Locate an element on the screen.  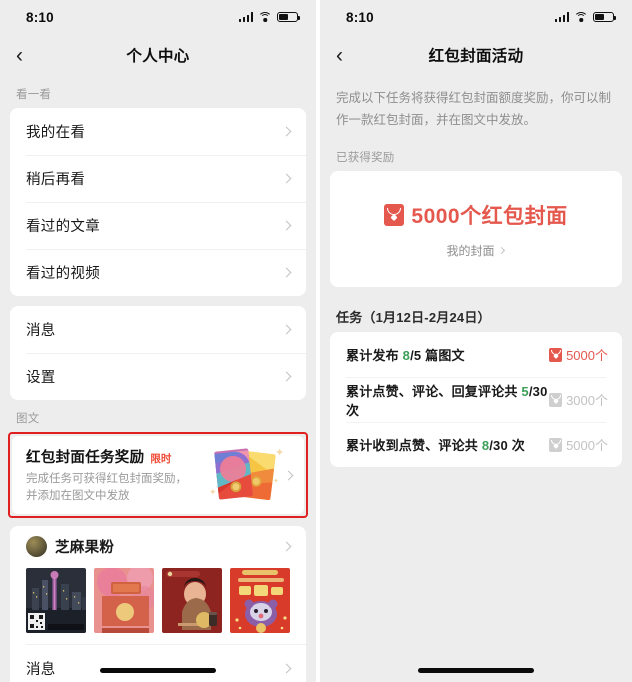
list-item-messages-bottom: 消息 is located at coordinates (158, 663).